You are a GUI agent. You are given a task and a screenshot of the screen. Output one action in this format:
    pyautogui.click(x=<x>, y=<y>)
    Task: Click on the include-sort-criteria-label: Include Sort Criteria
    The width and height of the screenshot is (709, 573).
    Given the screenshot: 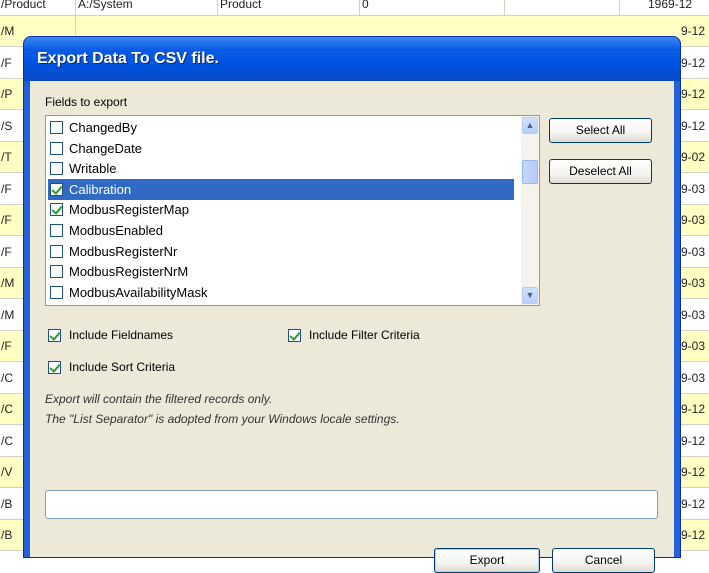 What is the action you would take?
    pyautogui.click(x=122, y=367)
    